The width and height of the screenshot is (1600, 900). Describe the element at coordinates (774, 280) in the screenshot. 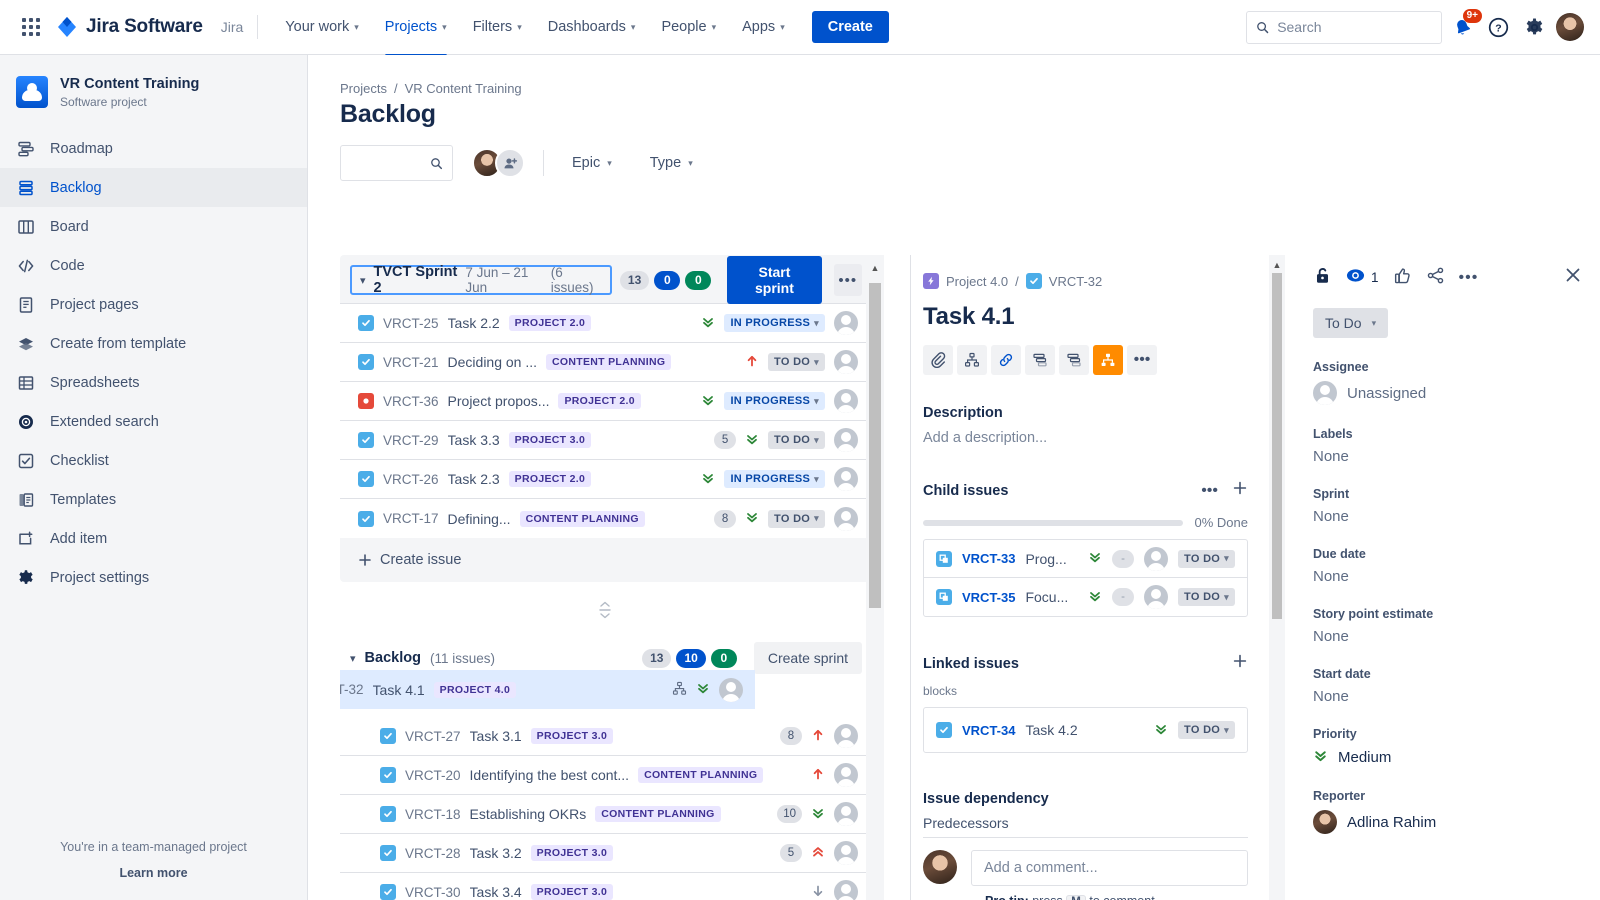

I see `start-sprint-button: Start sprint` at that location.